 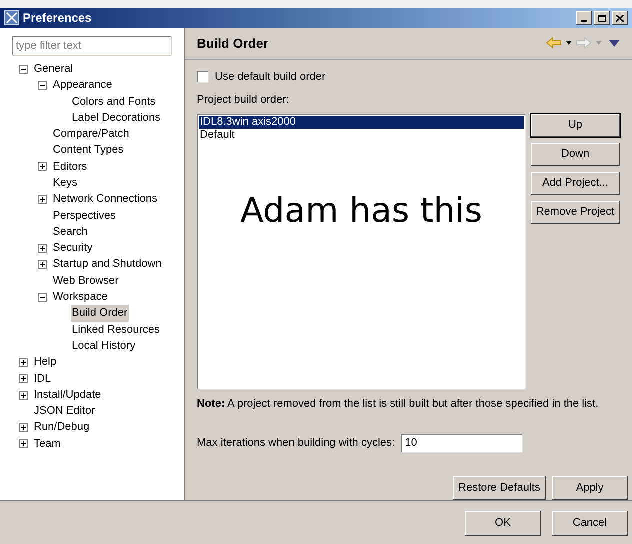 What do you see at coordinates (602, 18) in the screenshot?
I see `maximize-icon` at bounding box center [602, 18].